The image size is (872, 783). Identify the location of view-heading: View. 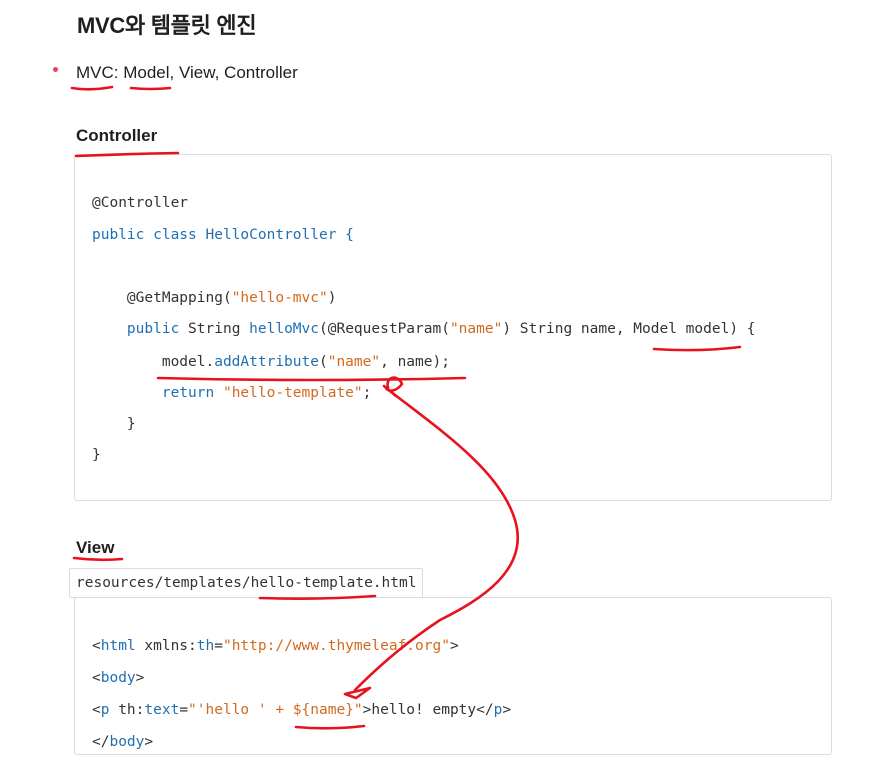
(95, 547).